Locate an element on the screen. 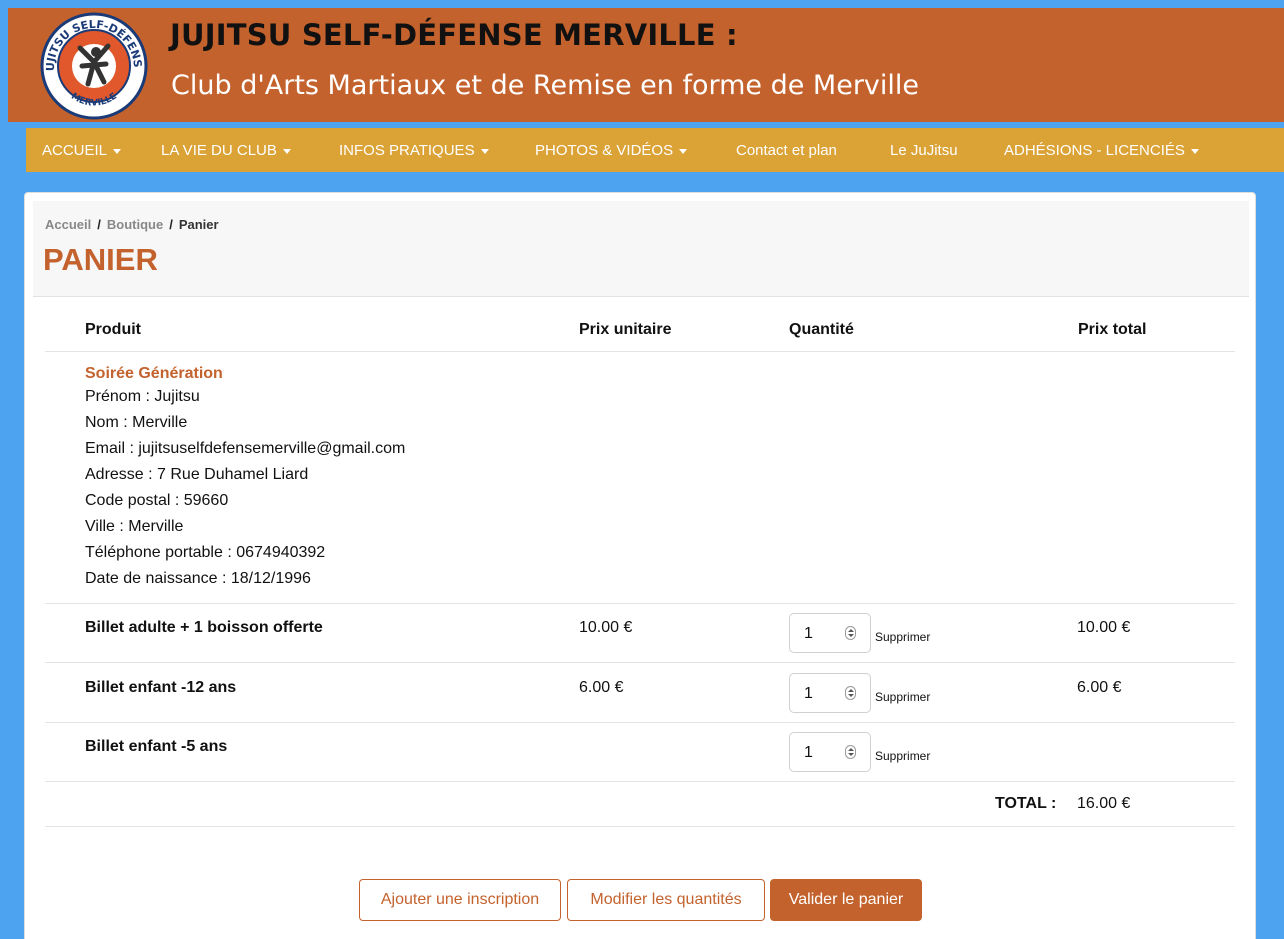  nav-item-label: INFOS PRATIQUES is located at coordinates (407, 150).